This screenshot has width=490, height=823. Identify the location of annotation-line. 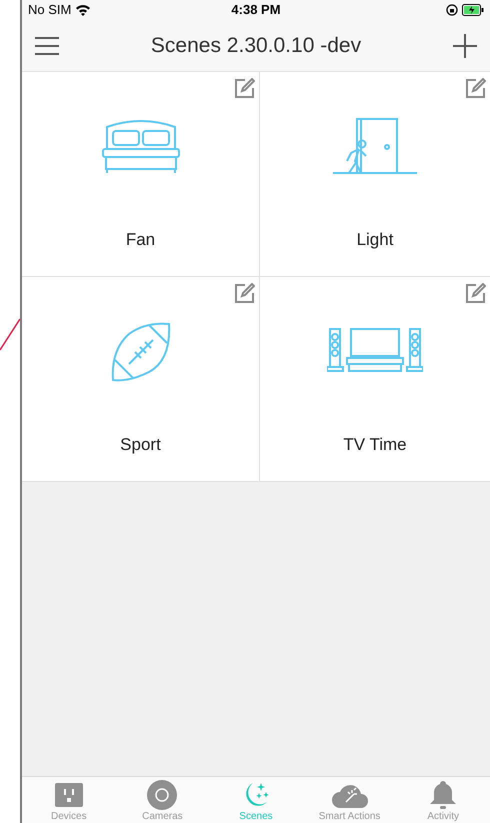
(10, 334).